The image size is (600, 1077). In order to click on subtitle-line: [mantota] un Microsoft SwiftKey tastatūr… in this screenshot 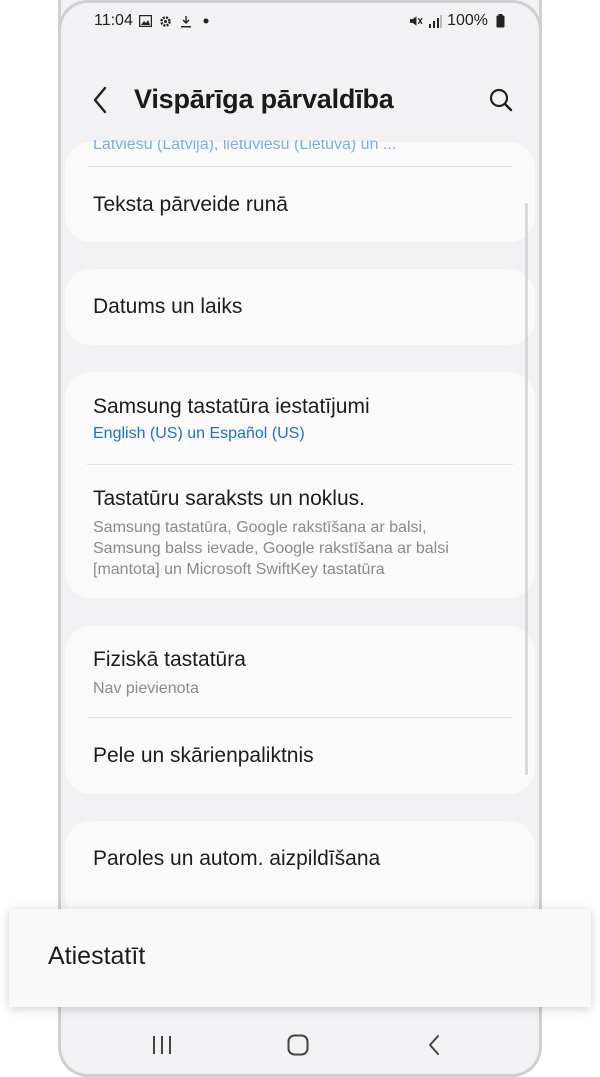, I will do `click(239, 569)`.